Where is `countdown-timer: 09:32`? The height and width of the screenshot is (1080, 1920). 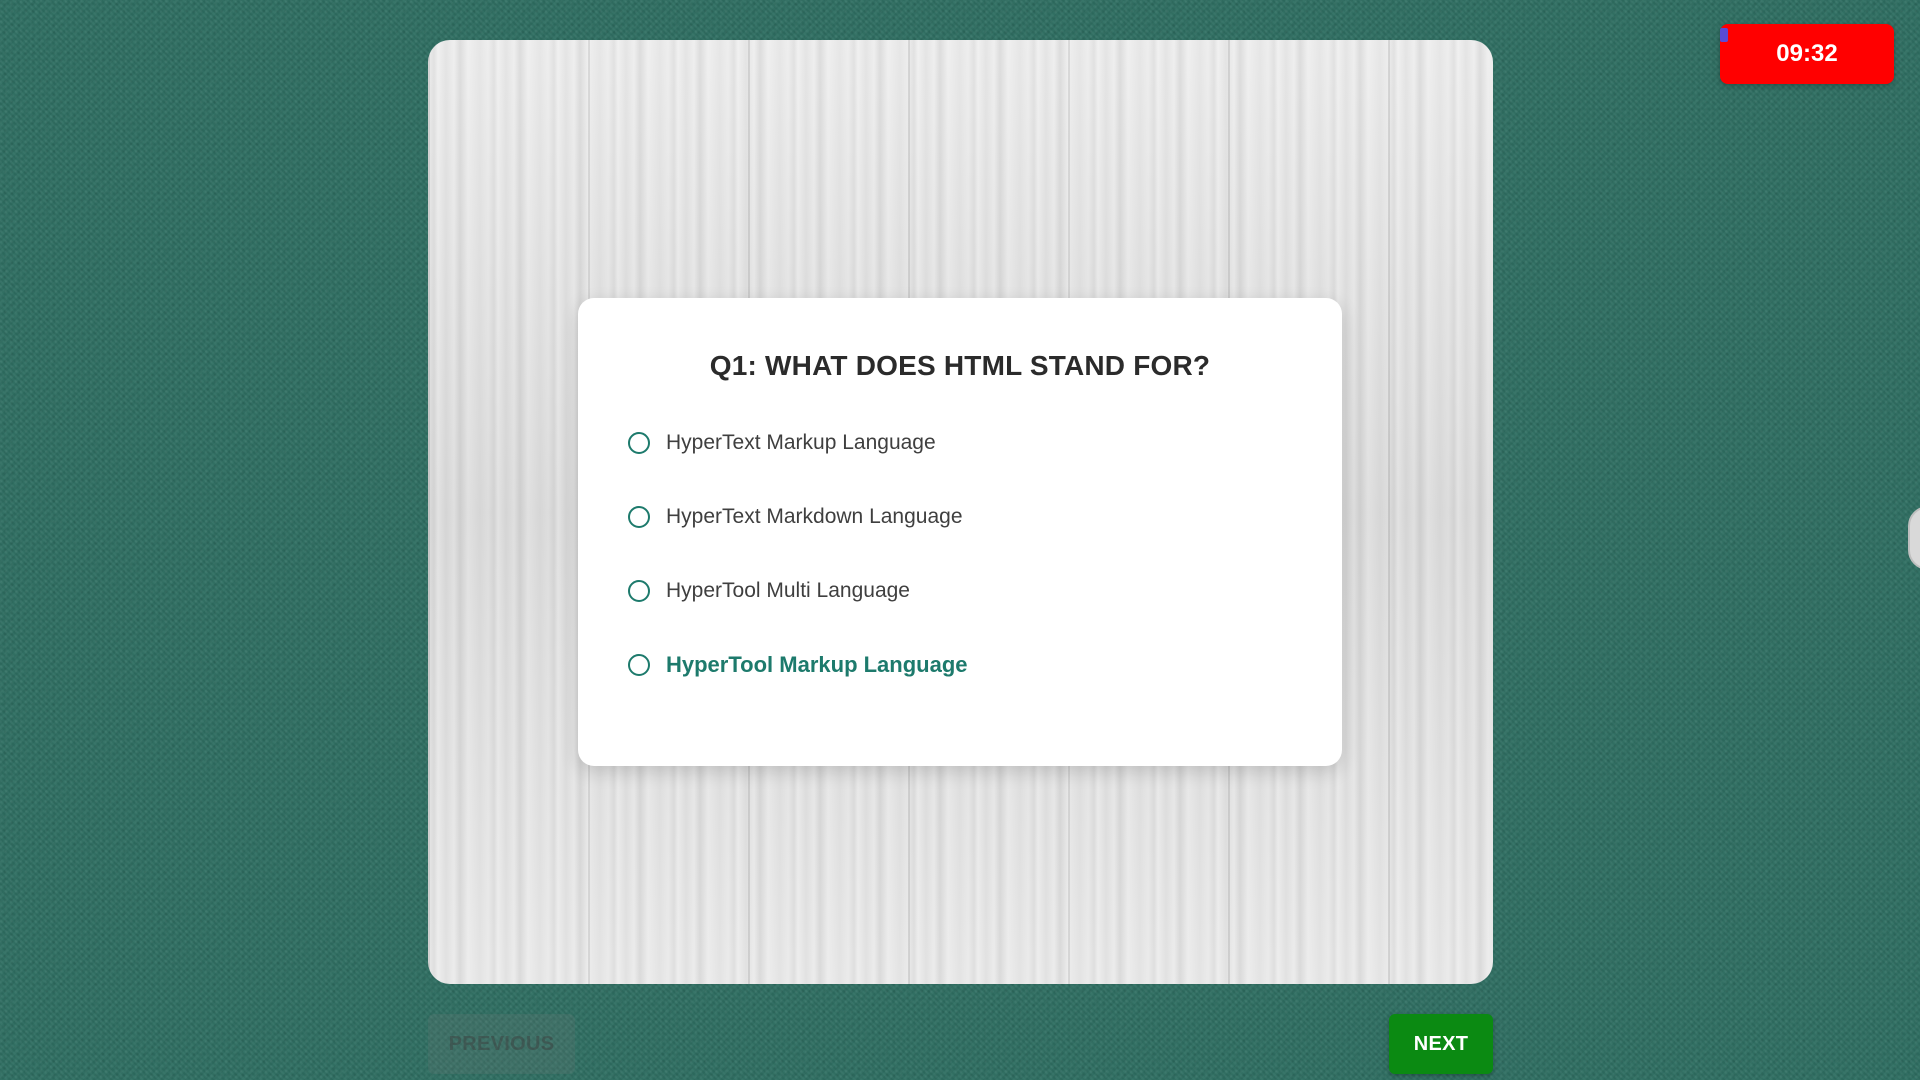 countdown-timer: 09:32 is located at coordinates (1807, 54).